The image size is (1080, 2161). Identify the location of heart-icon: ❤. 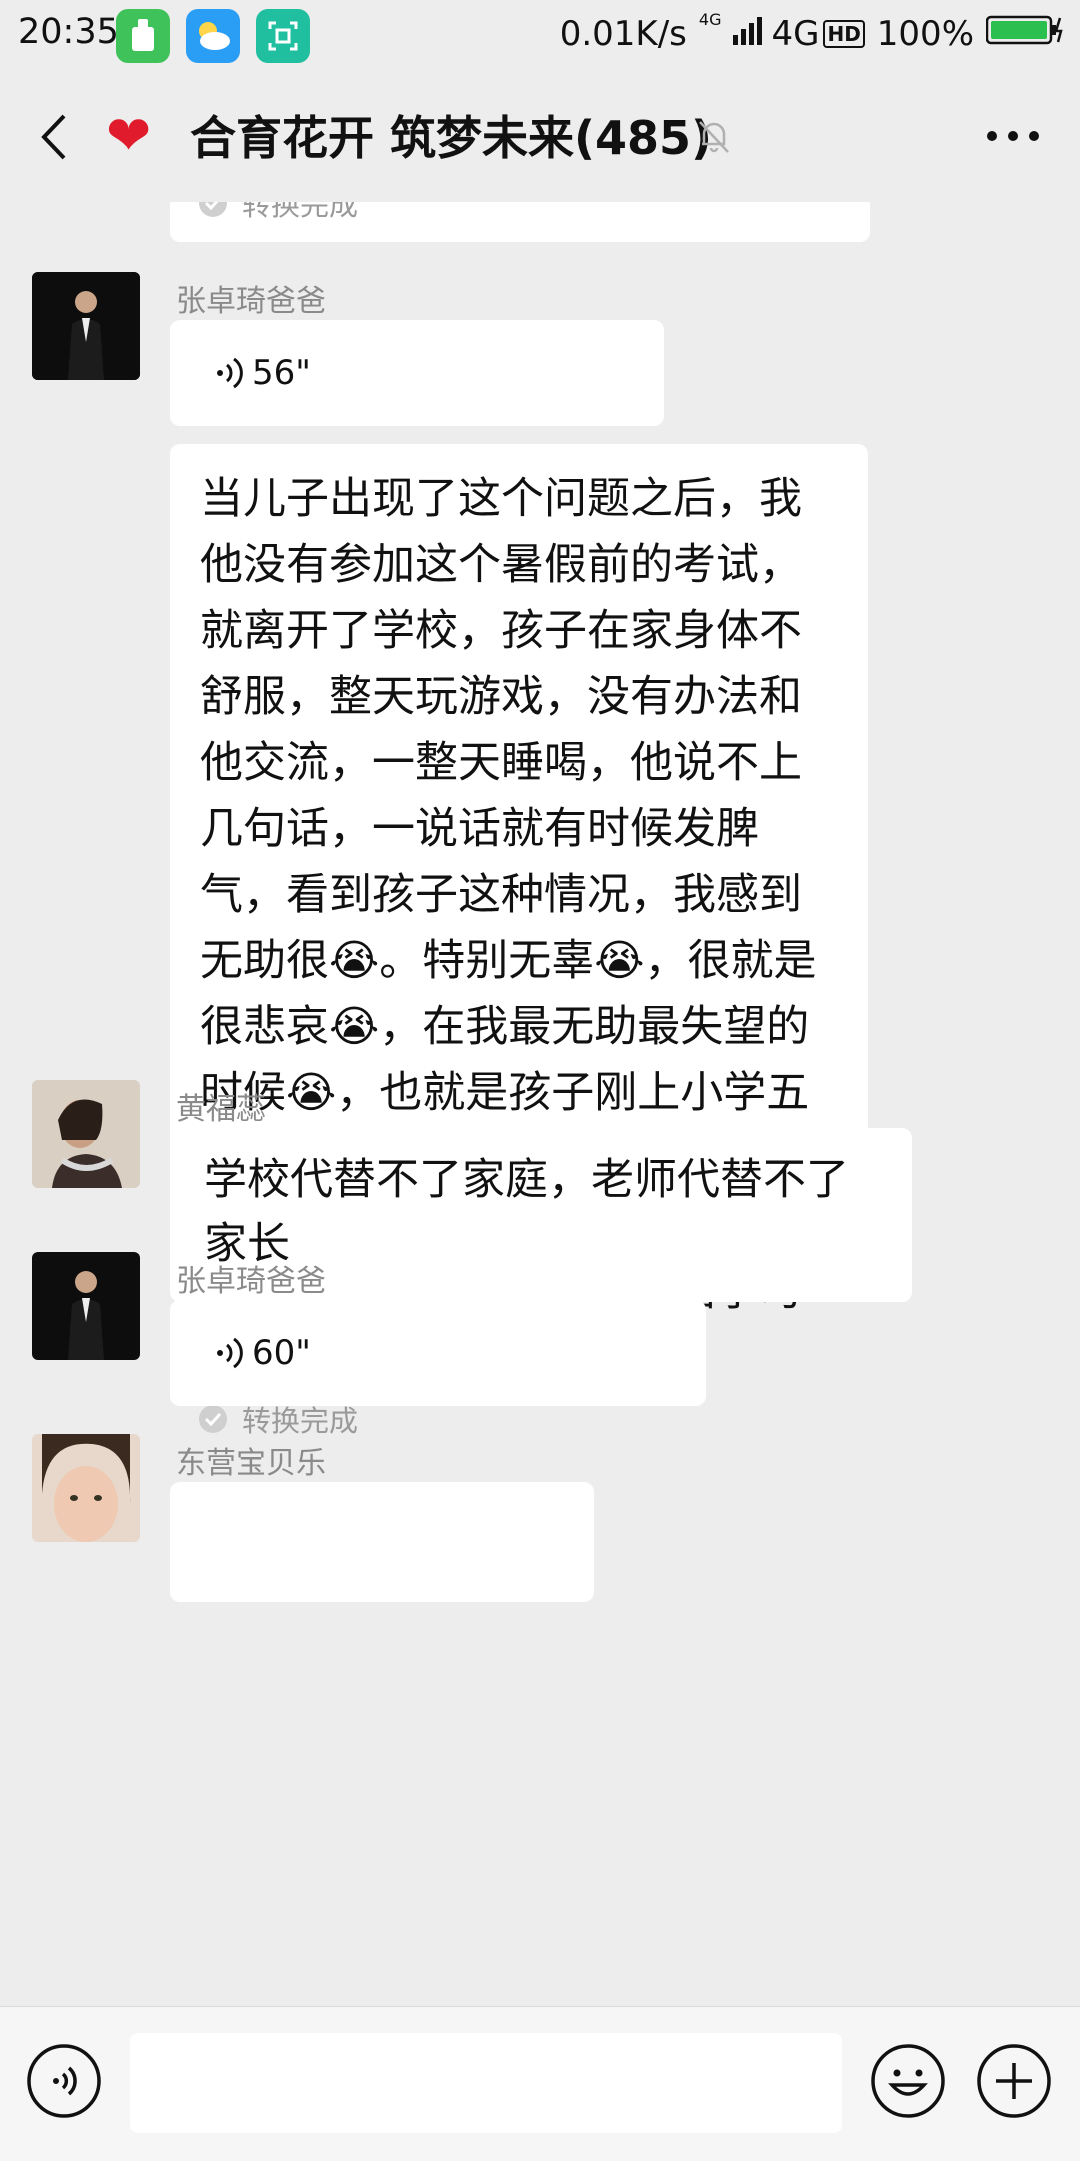
(129, 135).